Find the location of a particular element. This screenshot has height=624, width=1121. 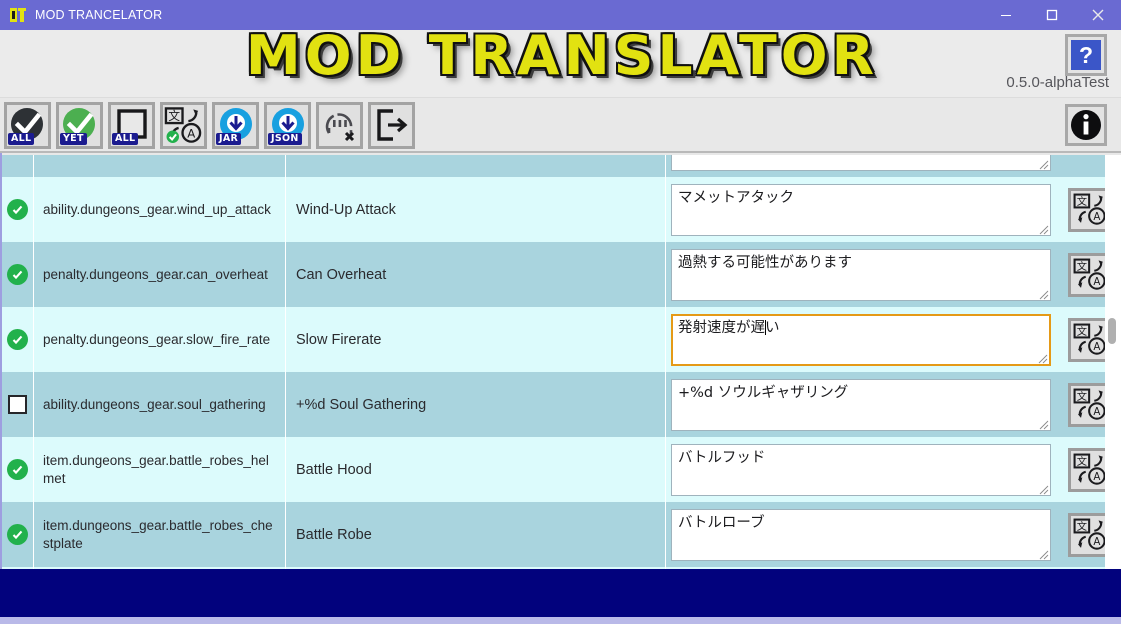

help-icon: ? is located at coordinates (1086, 55).